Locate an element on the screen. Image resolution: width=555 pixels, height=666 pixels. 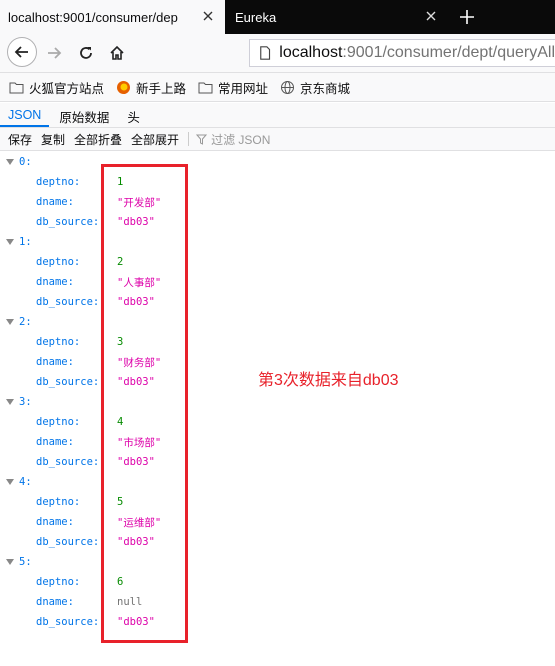
bookmark-common-sites: 常用网址 is located at coordinates (233, 87).